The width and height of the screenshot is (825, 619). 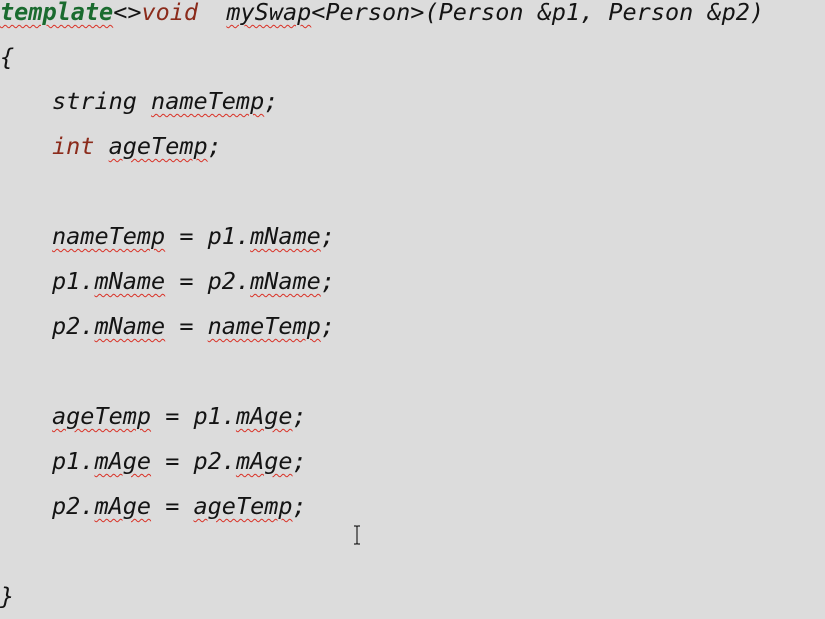 I want to click on code-token: <>, so click(x=127, y=13).